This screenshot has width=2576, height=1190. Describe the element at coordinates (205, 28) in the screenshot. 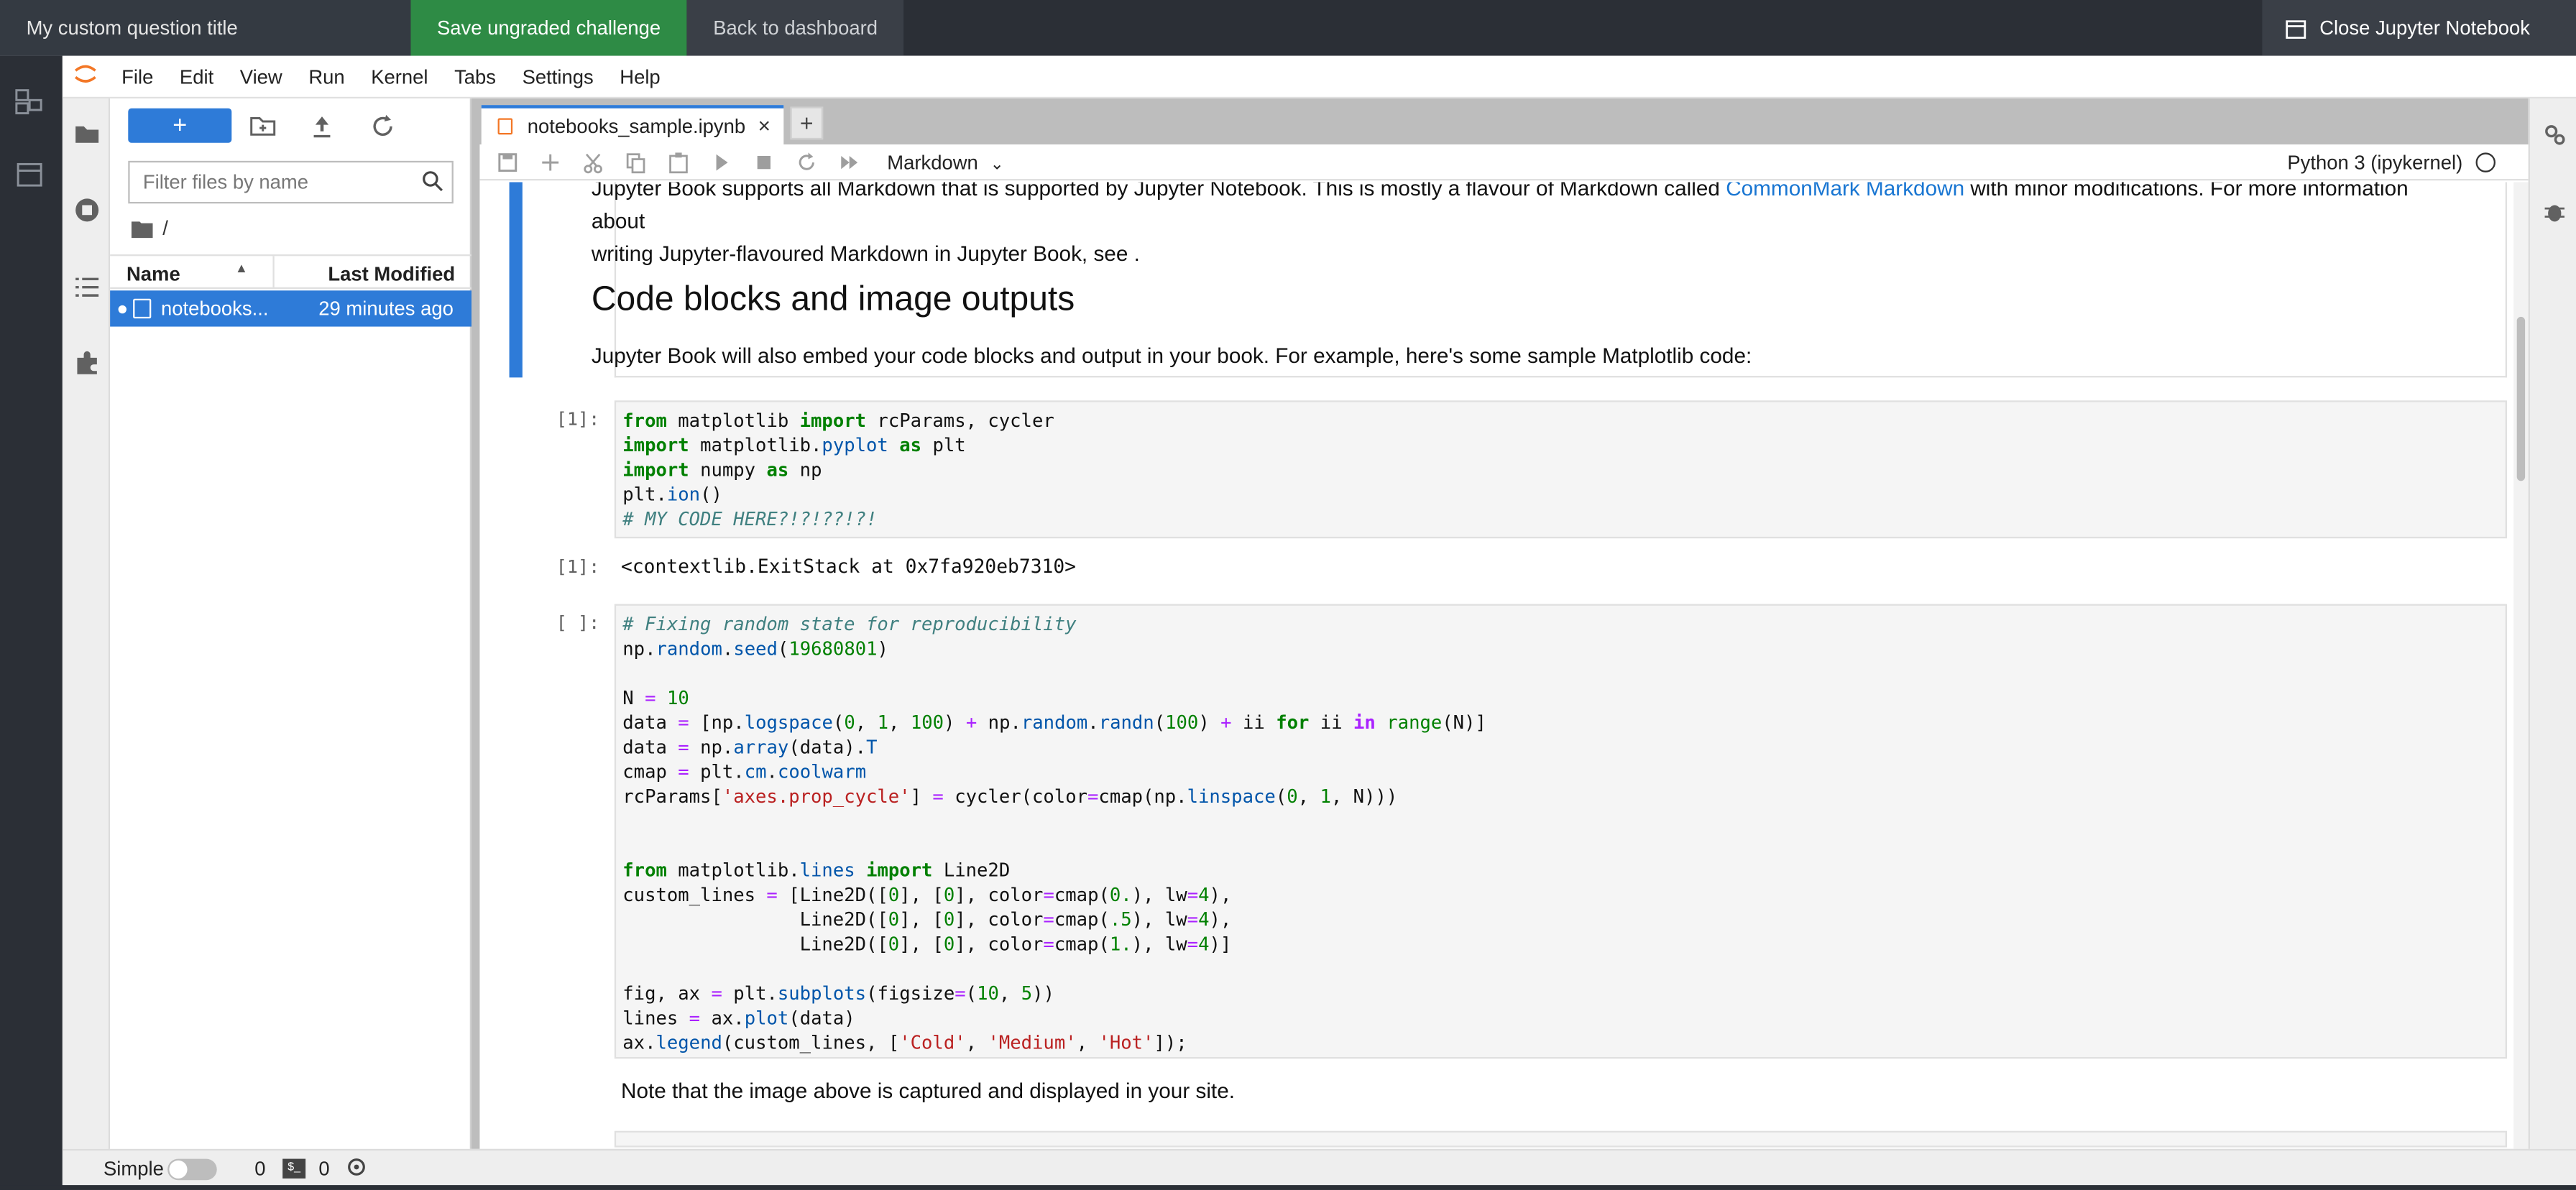

I see `question-title: My custom question title` at that location.